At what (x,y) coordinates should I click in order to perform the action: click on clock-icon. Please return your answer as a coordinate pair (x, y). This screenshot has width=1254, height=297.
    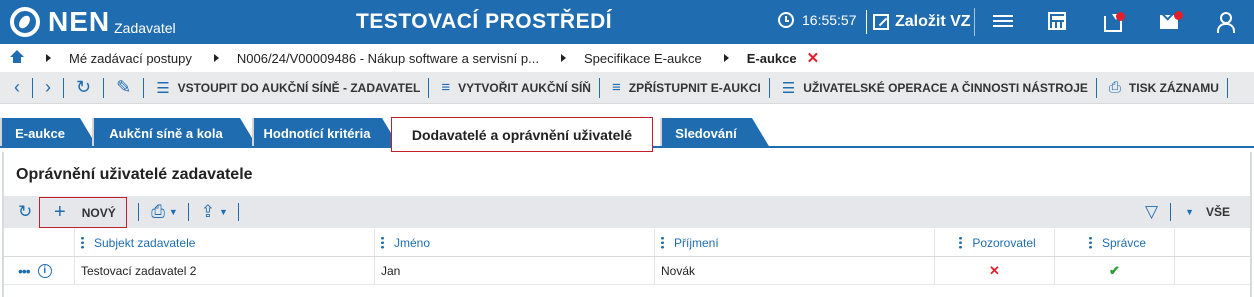
    Looking at the image, I should click on (786, 20).